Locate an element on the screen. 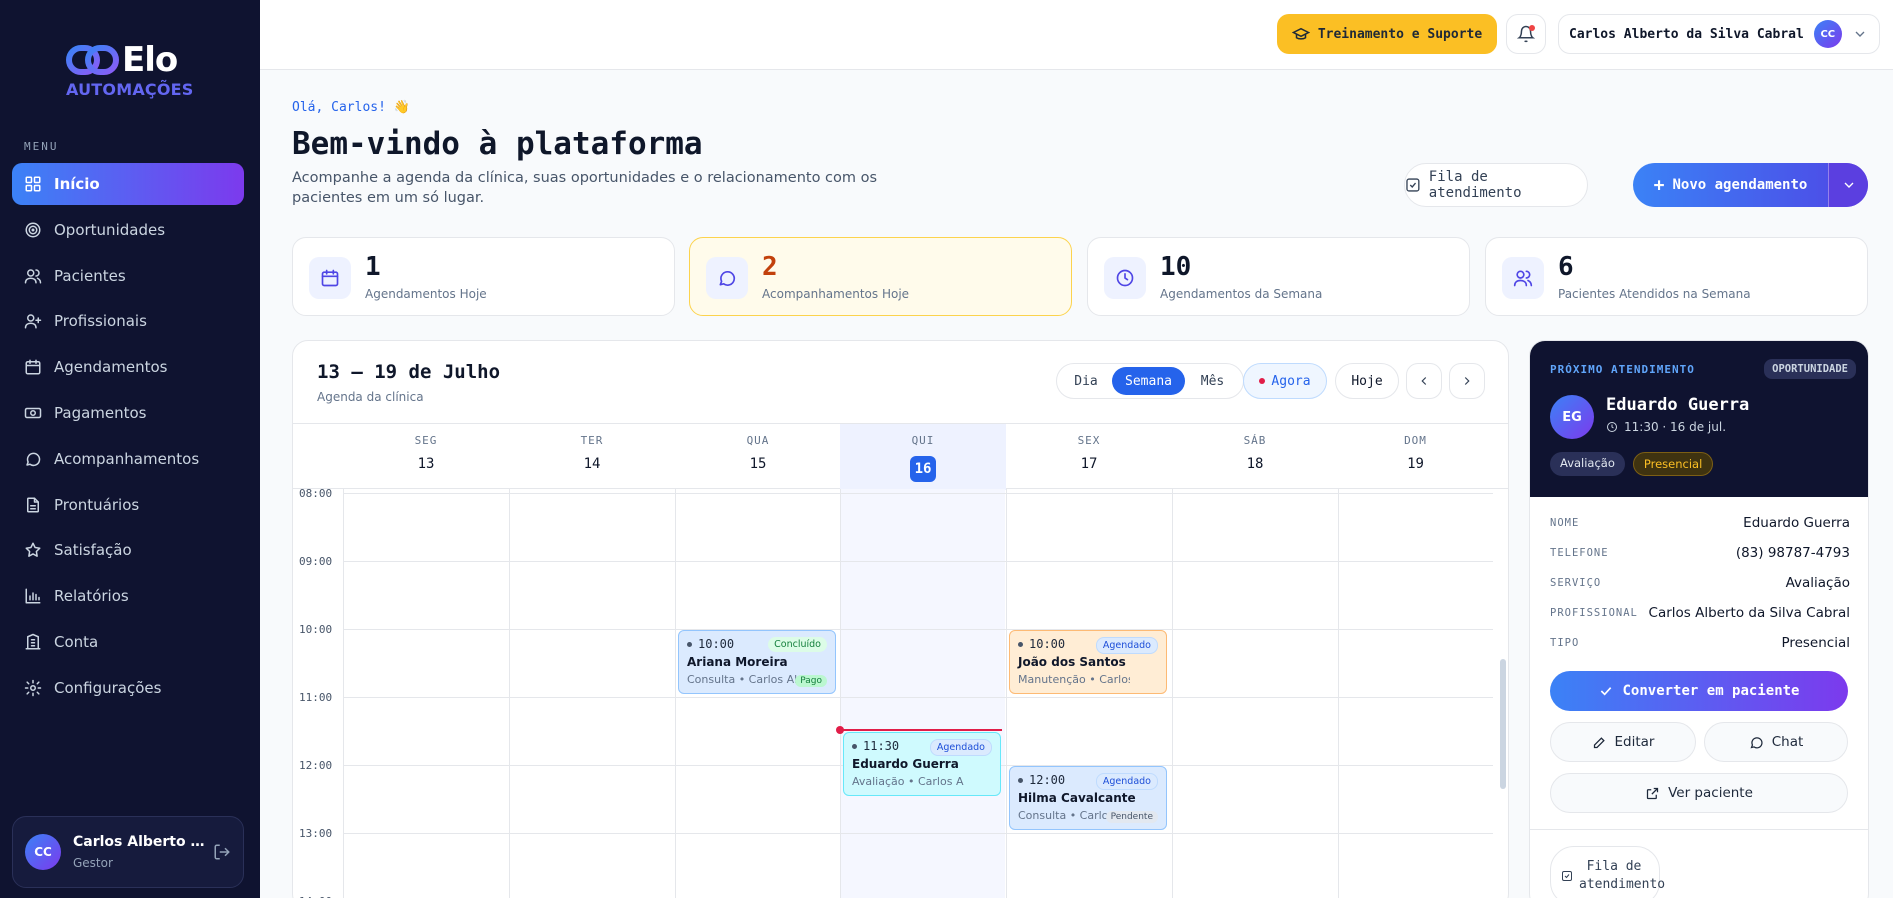 The height and width of the screenshot is (898, 1893). sidebar-item-label: Relatórios is located at coordinates (91, 596).